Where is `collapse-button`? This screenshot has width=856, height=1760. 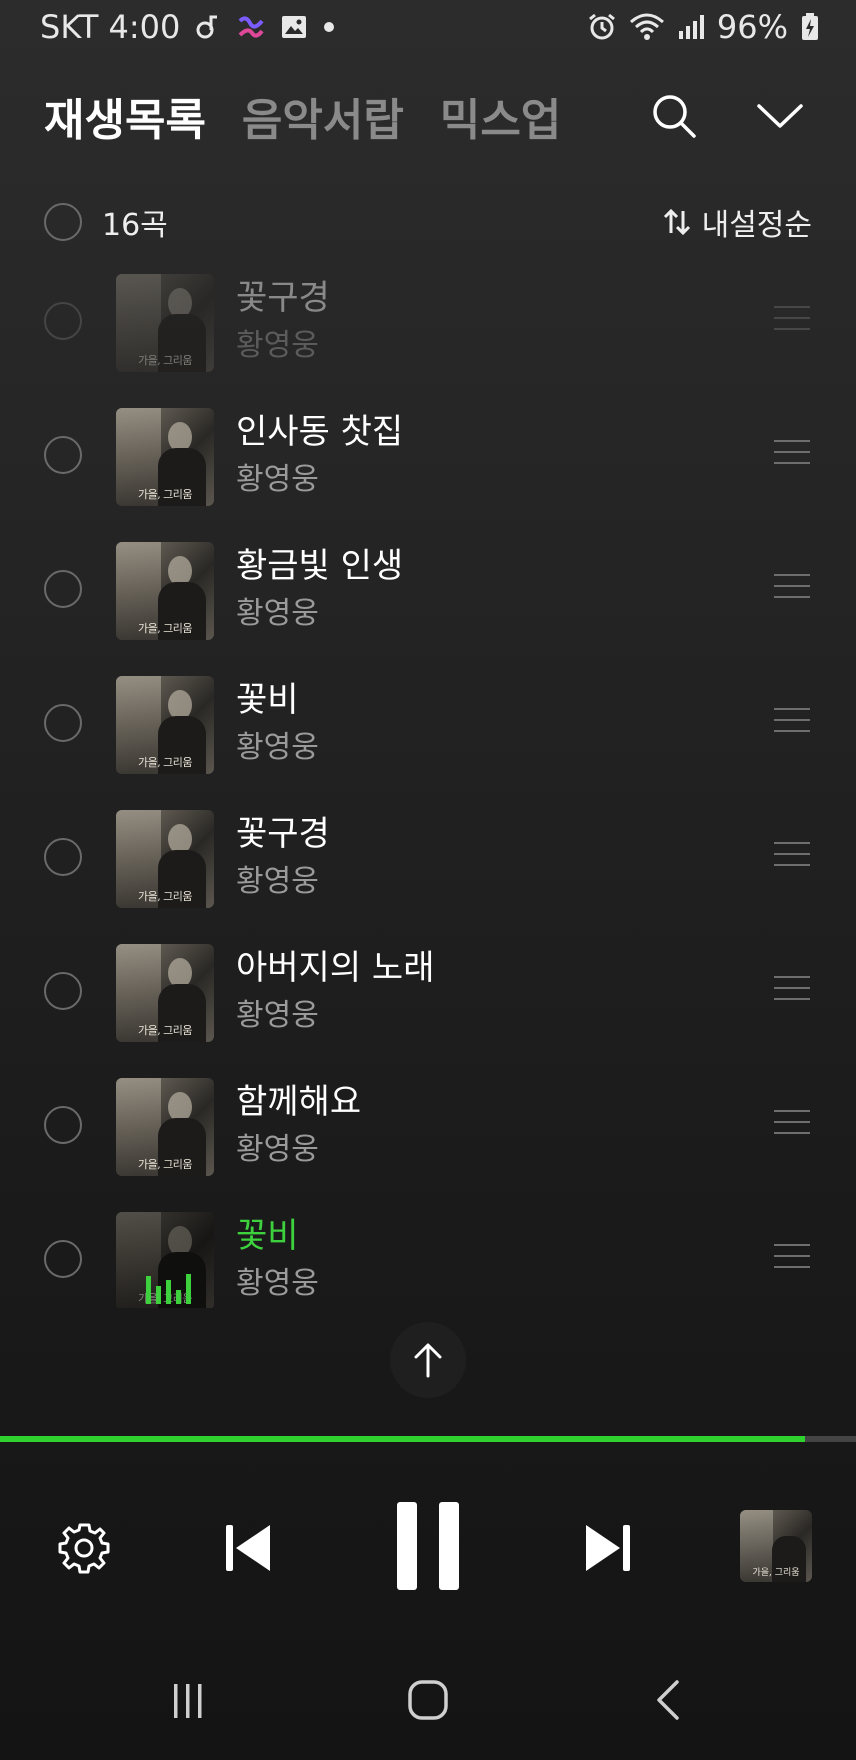
collapse-button is located at coordinates (780, 116).